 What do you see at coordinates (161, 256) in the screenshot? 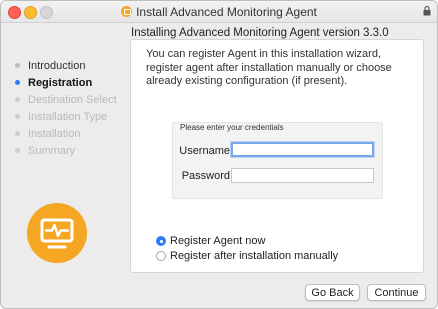
I see `radio-unchecked-icon` at bounding box center [161, 256].